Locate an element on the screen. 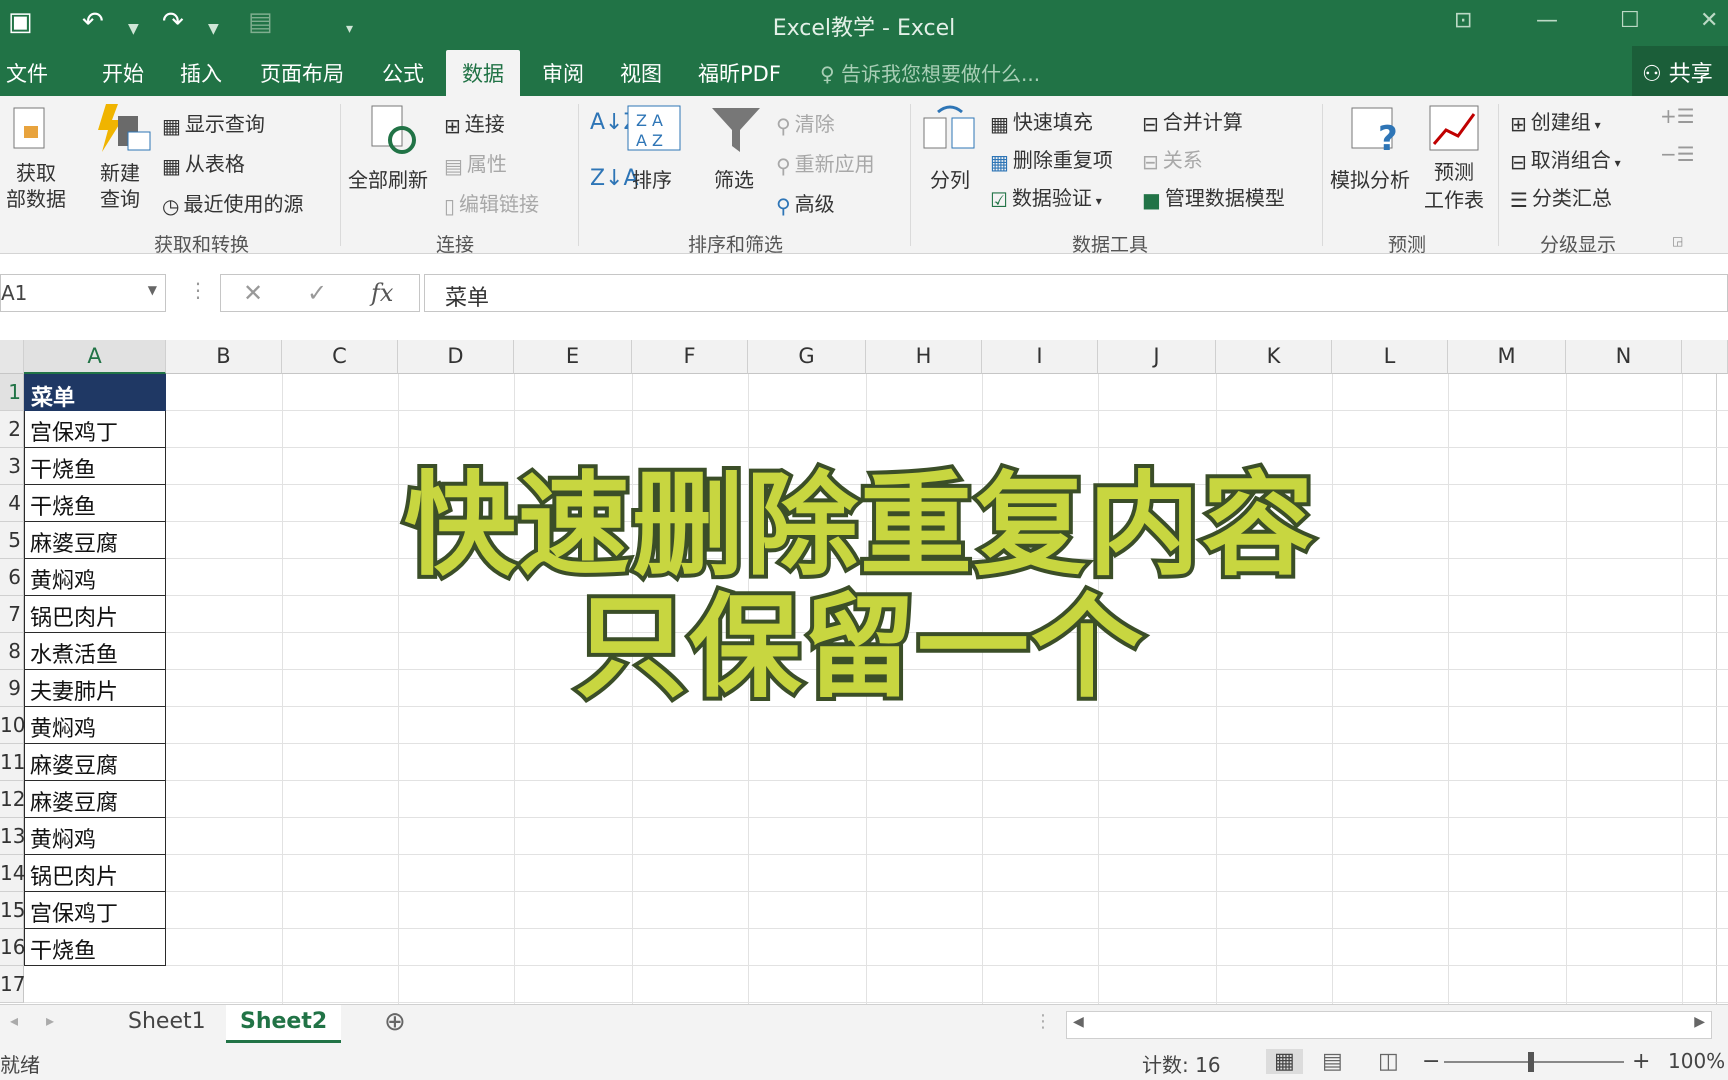  zoom-slider-thumb is located at coordinates (1531, 1062).